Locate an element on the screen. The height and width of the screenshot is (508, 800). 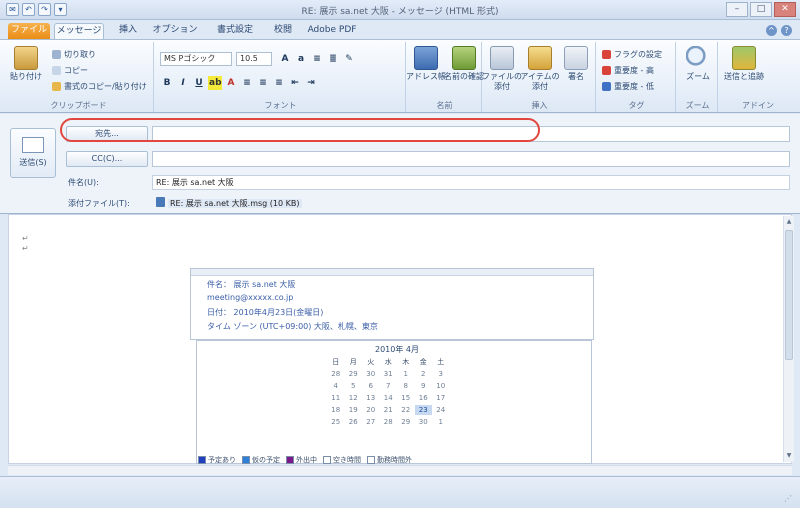
calendar-day: 9 is located at coordinates (424, 386).